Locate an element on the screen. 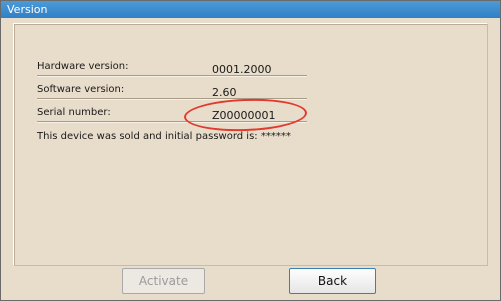  hardware-version-row: Hardware version: 0001.2000 is located at coordinates (172, 66).